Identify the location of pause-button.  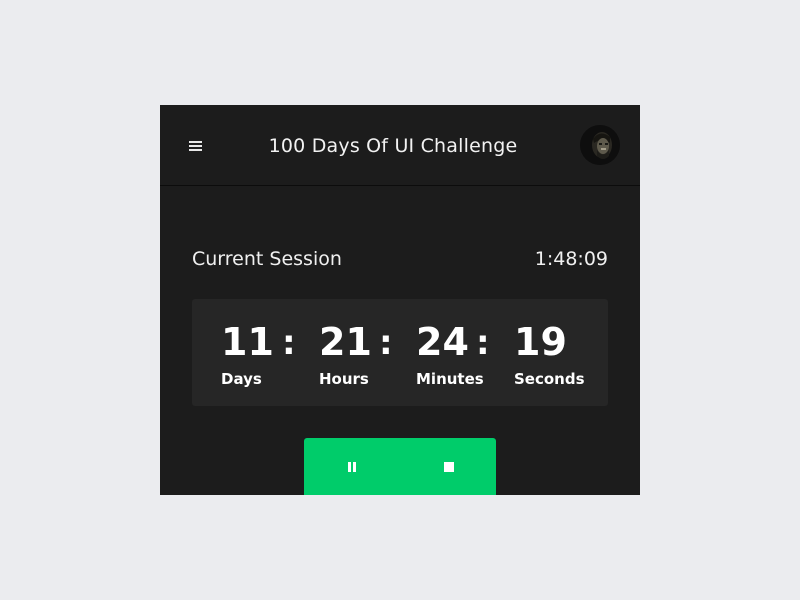
(352, 466).